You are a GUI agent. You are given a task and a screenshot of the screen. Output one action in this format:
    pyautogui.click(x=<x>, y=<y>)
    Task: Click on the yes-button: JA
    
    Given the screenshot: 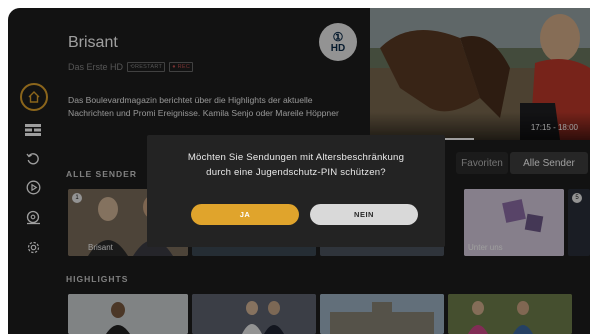 What is the action you would take?
    pyautogui.click(x=245, y=214)
    